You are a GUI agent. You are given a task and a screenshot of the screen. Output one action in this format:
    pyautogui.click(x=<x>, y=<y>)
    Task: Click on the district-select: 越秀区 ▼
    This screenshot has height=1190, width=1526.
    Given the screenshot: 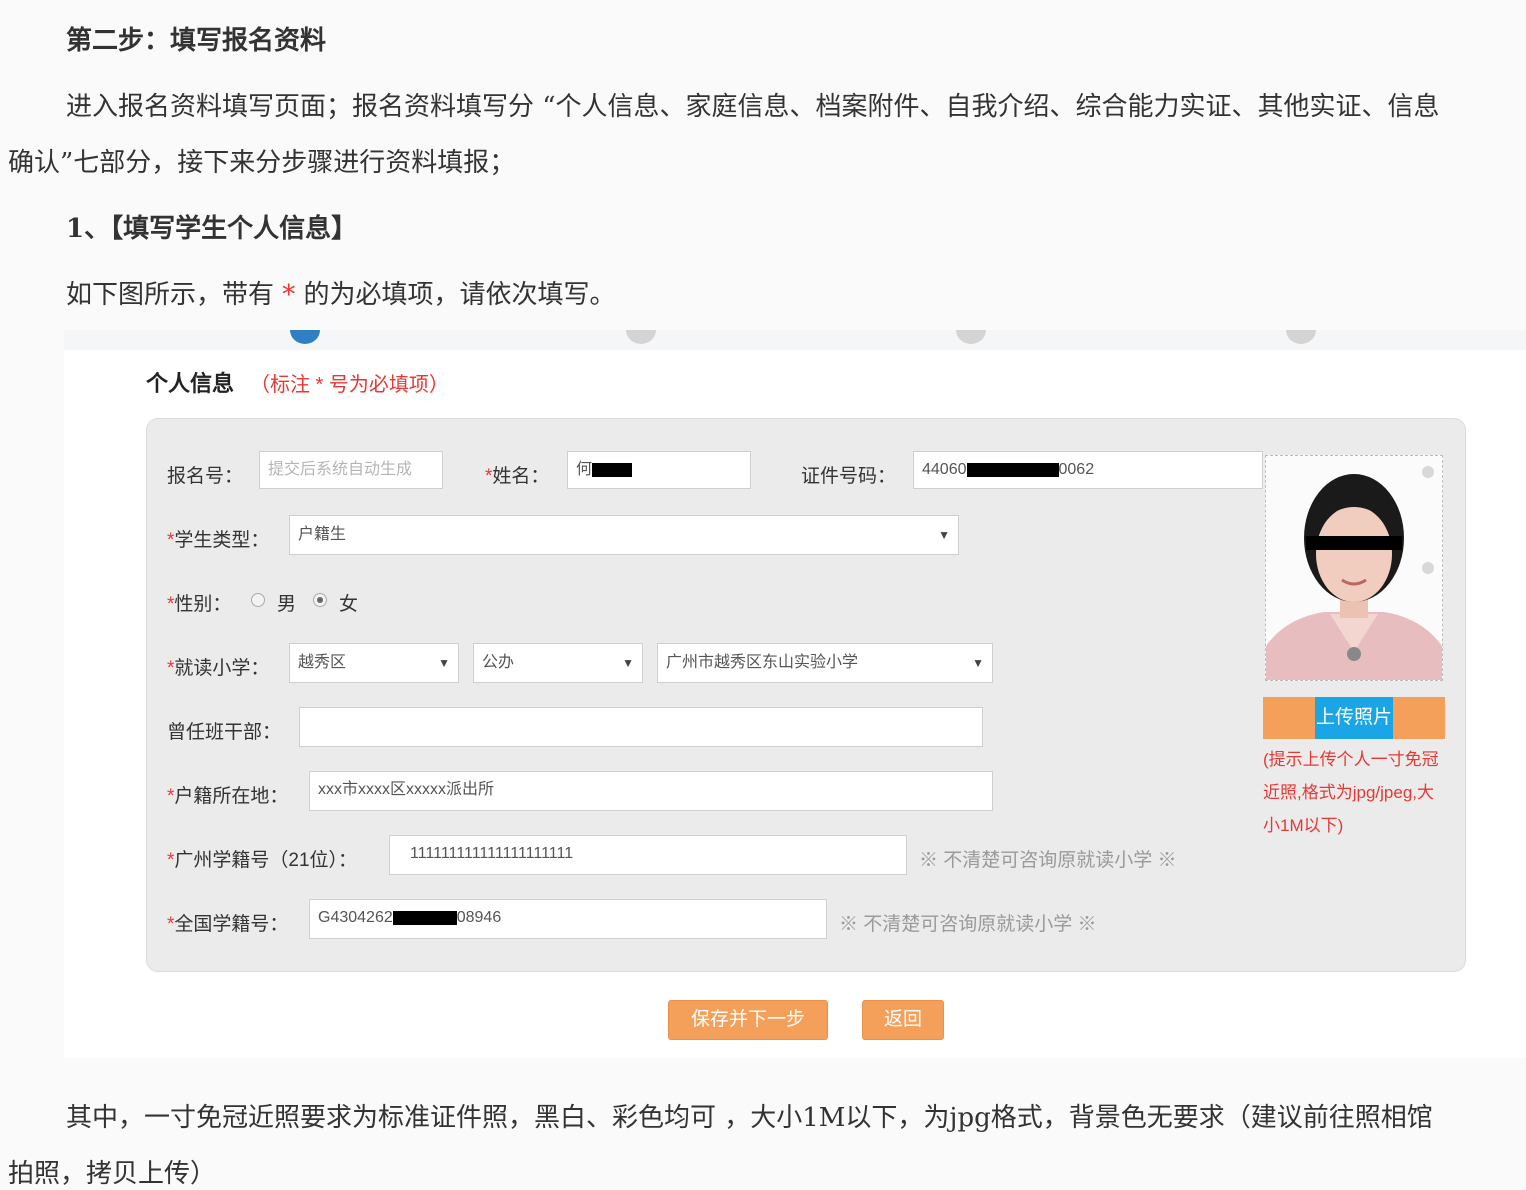 What is the action you would take?
    pyautogui.click(x=374, y=663)
    